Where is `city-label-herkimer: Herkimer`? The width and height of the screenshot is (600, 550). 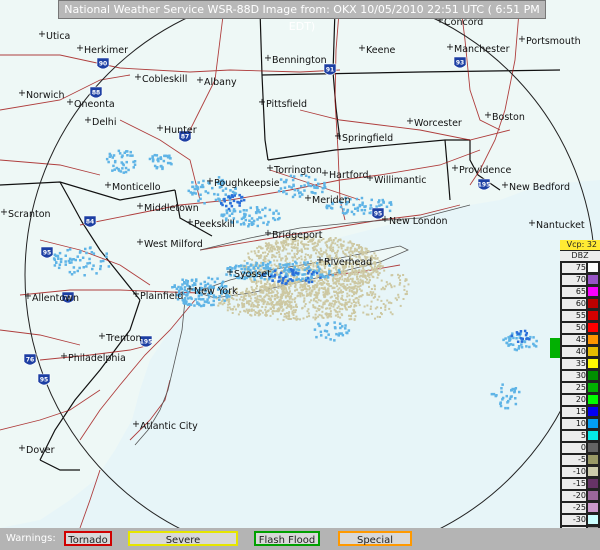 city-label-herkimer: Herkimer is located at coordinates (106, 50).